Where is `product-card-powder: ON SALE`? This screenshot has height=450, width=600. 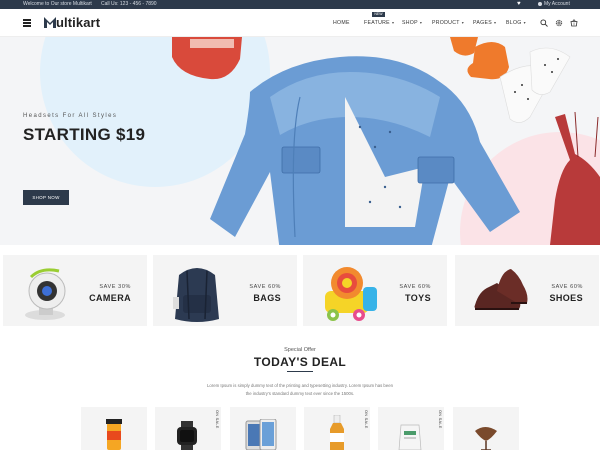 product-card-powder: ON SALE is located at coordinates (411, 428).